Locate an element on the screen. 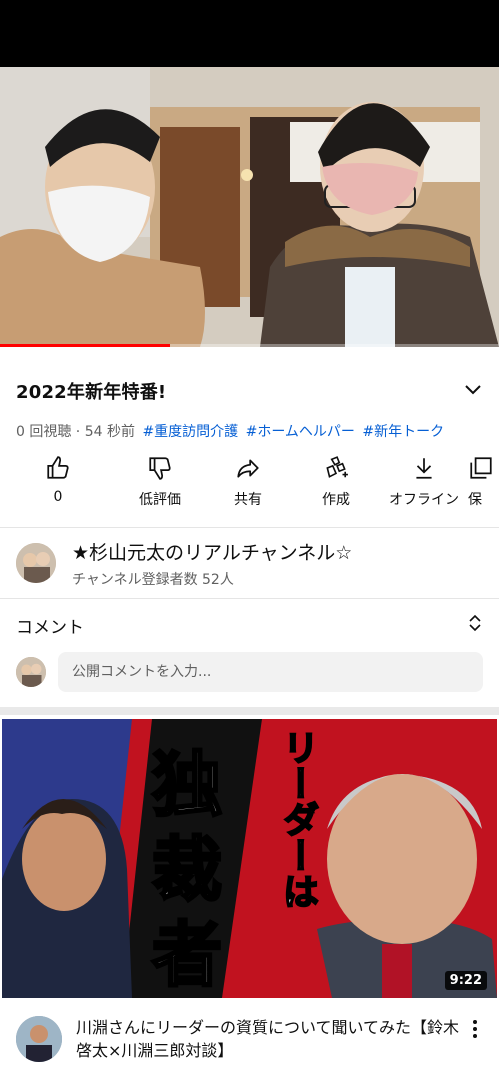 The width and height of the screenshot is (499, 1080). dislike-button: 低評価 is located at coordinates (160, 483).